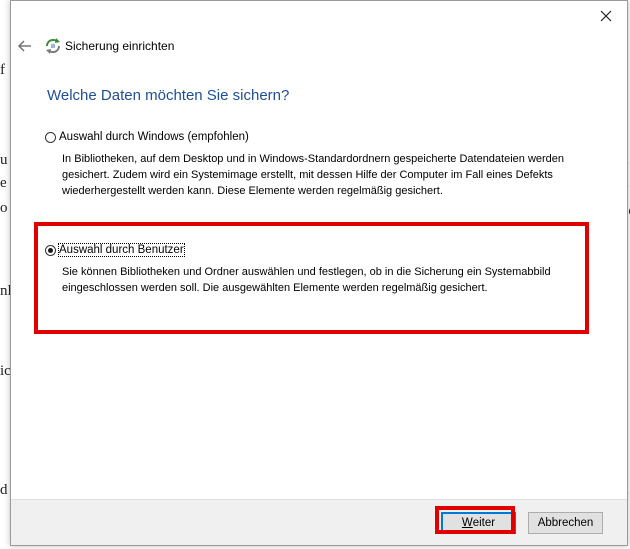 The width and height of the screenshot is (630, 549). Describe the element at coordinates (168, 95) in the screenshot. I see `page-heading: Welche Daten möchten Sie sichern?` at that location.